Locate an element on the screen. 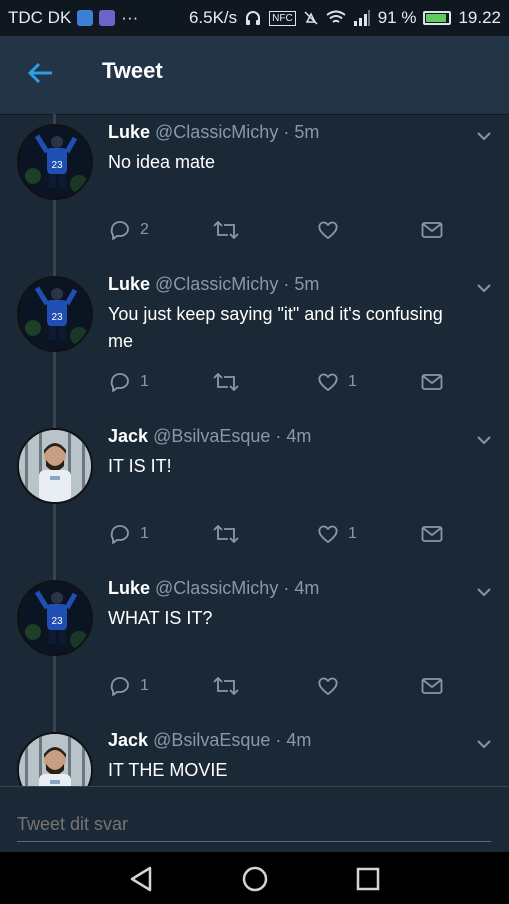  status-bar: TDC DK ··· 6.5K/s NFC 91 % 19.22 is located at coordinates (254, 18).